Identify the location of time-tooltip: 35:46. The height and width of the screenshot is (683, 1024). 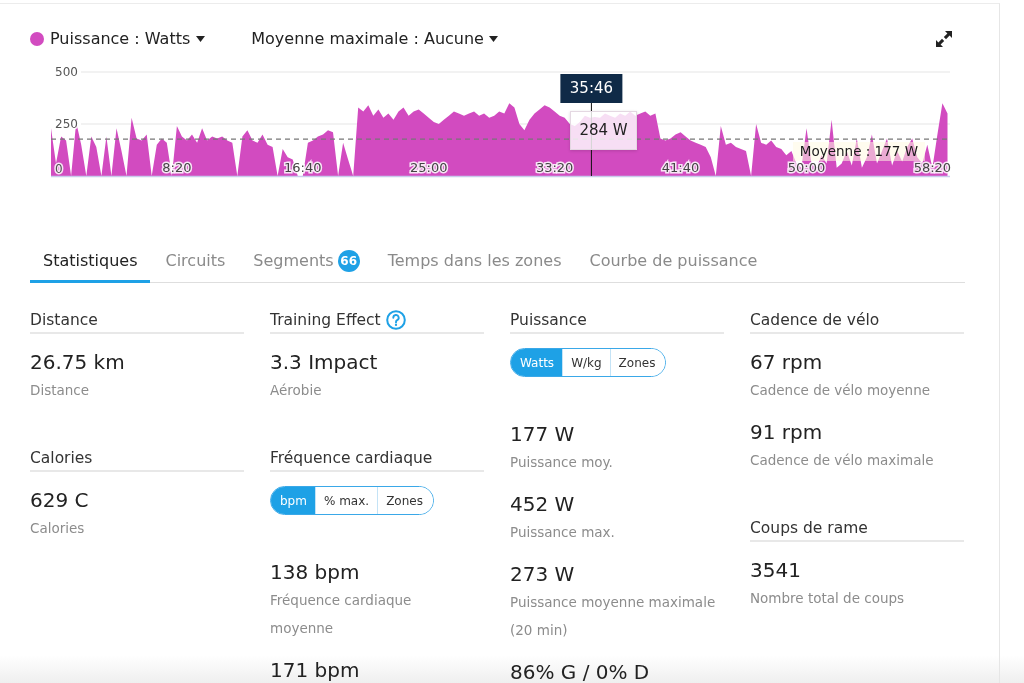
(591, 88).